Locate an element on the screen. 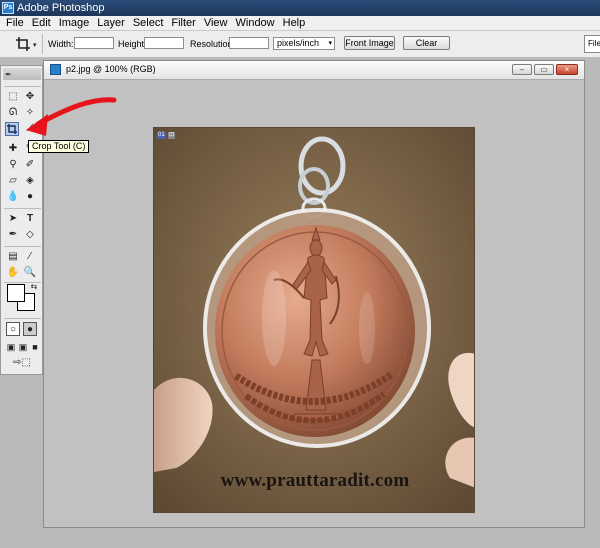 The width and height of the screenshot is (600, 548). photoshop-logo-icon: Ps is located at coordinates (8, 8).